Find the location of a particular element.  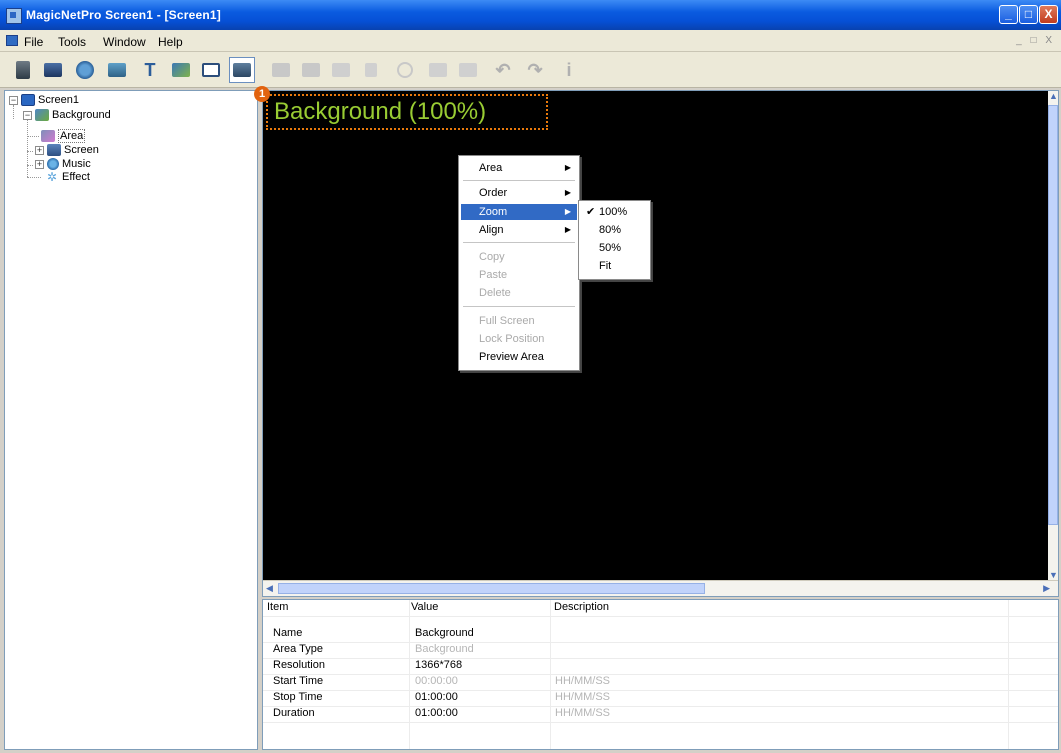

maximize-button: □ is located at coordinates (1028, 14).